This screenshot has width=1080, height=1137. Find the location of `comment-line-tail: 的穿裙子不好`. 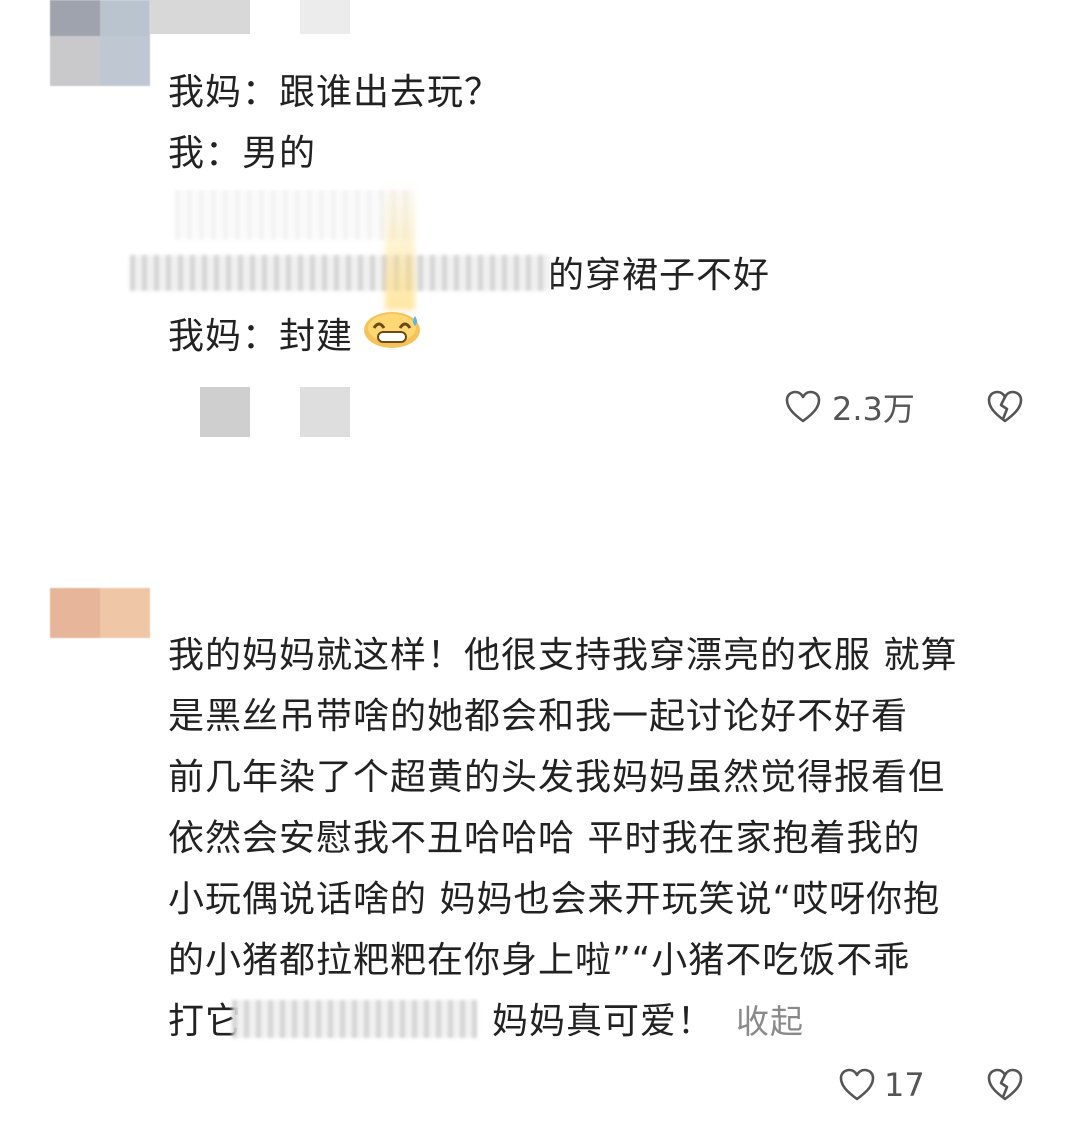

comment-line-tail: 的穿裙子不好 is located at coordinates (659, 275).